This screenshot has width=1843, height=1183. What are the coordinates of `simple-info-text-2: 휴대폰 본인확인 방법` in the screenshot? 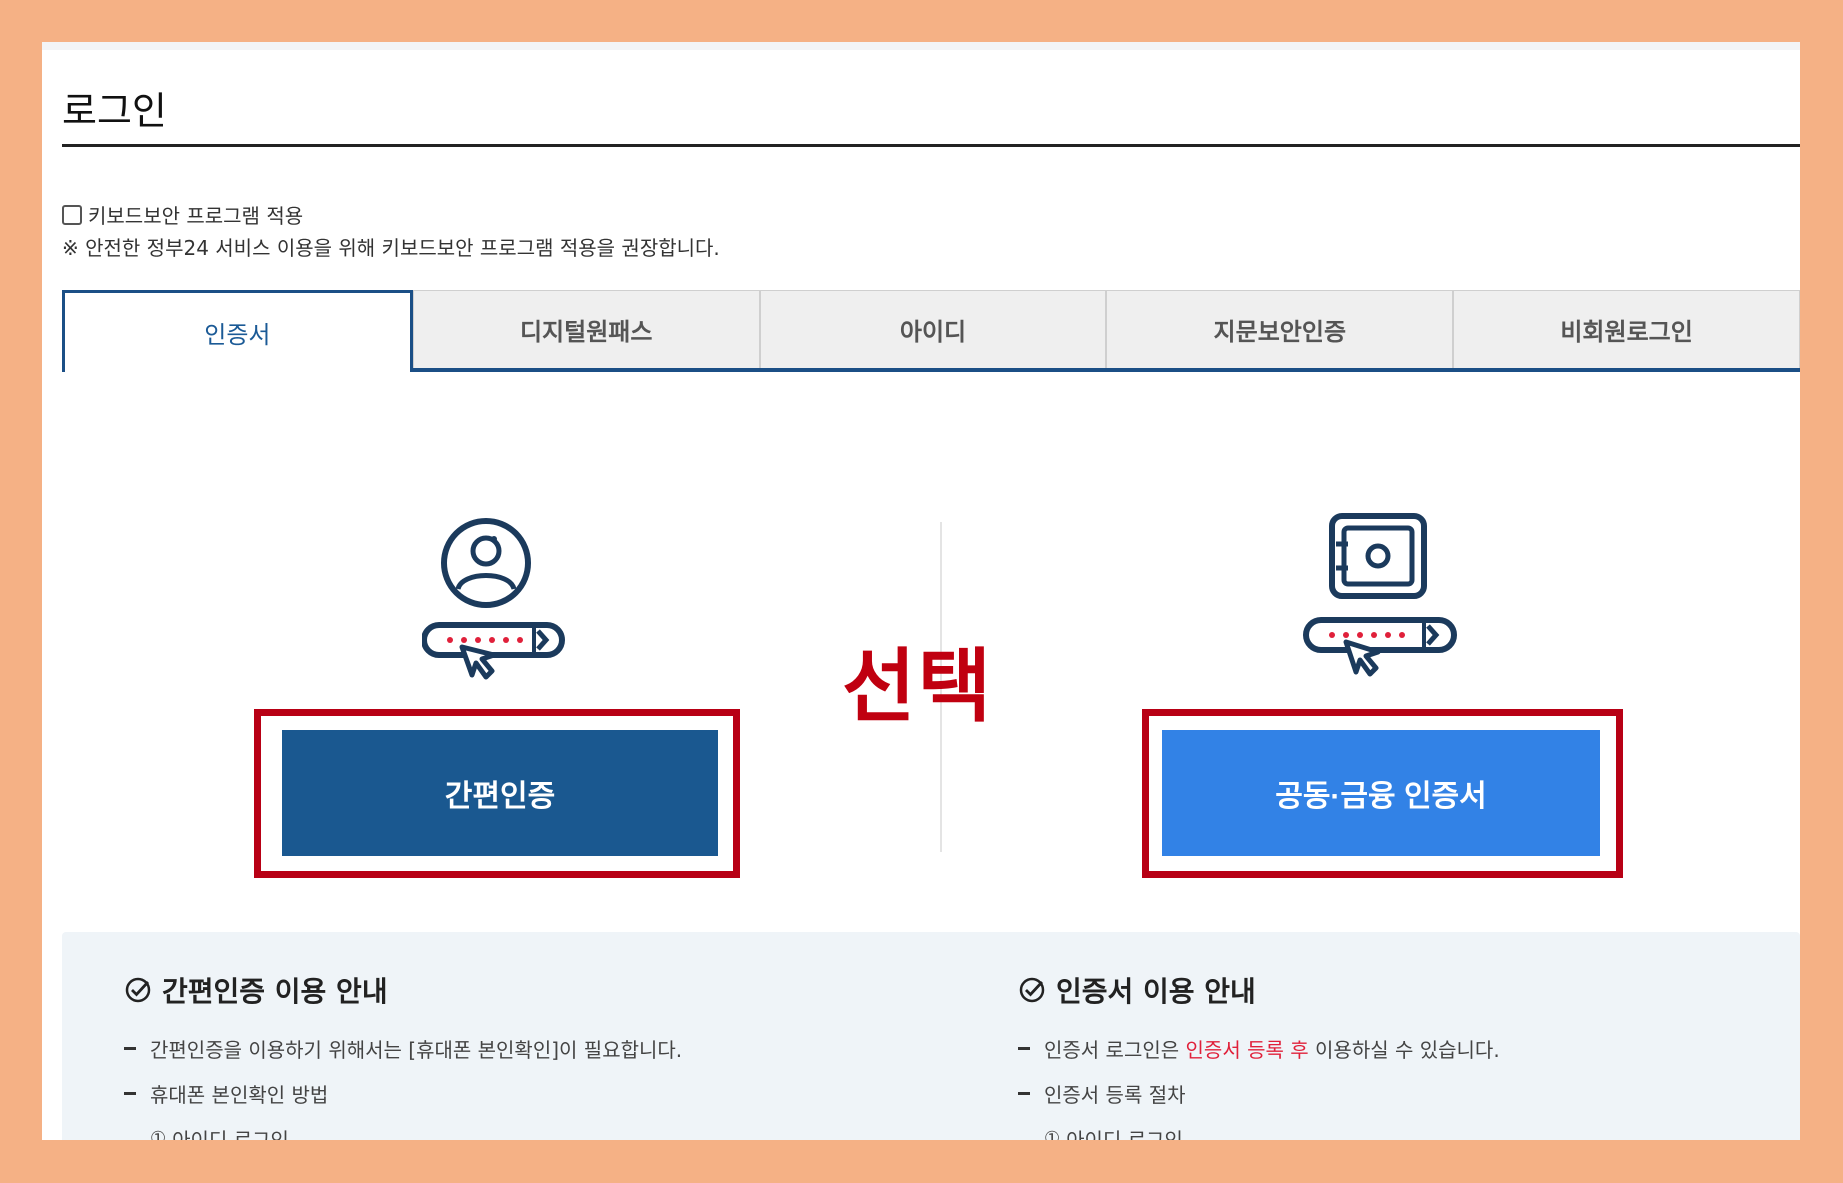 It's located at (239, 1095).